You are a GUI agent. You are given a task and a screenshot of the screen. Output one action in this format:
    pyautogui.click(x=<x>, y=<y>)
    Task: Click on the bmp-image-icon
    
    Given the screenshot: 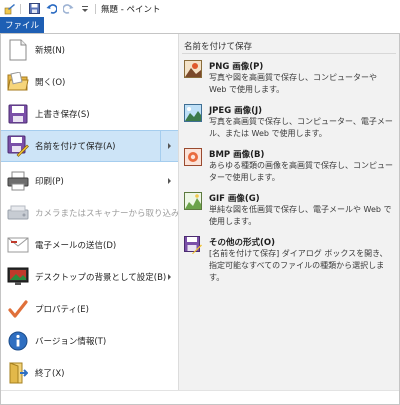 What is the action you would take?
    pyautogui.click(x=193, y=157)
    